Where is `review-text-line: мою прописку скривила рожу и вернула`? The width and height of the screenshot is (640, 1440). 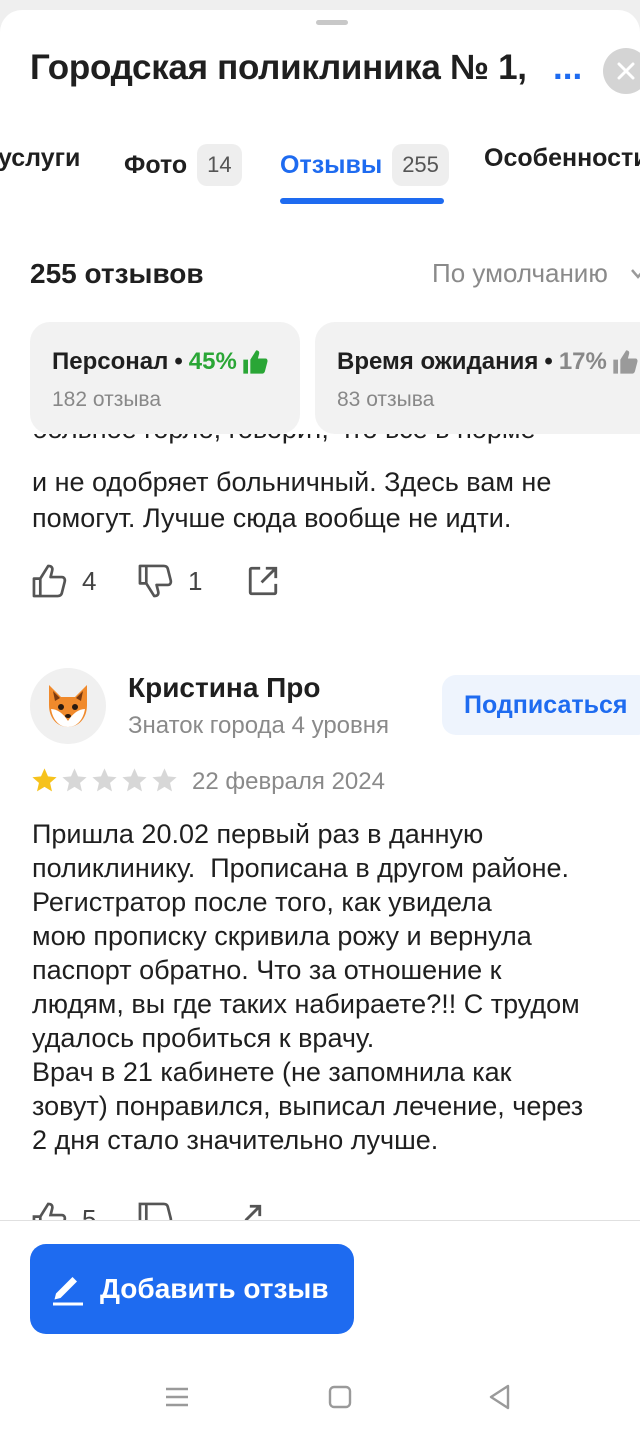 review-text-line: мою прописку скривила рожу и вернула is located at coordinates (282, 936).